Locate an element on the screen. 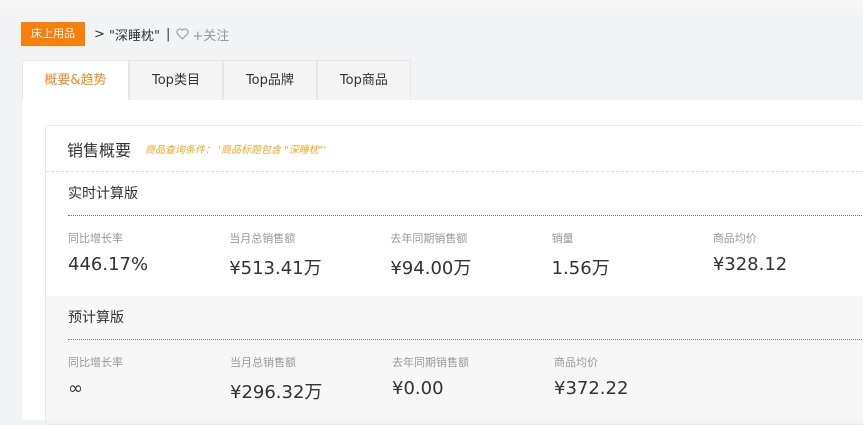  category-badge: 床上用品 is located at coordinates (53, 34).